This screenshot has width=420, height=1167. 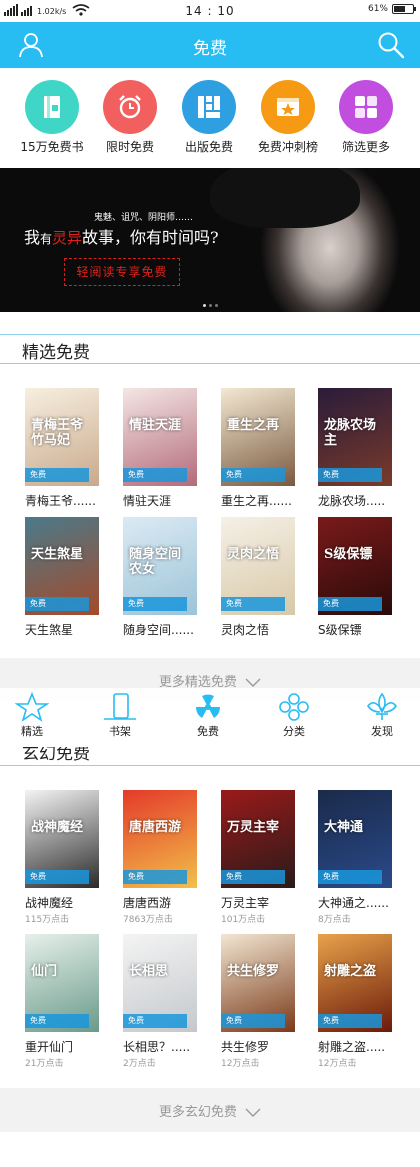 I want to click on category-free-sprint-rank: 免费冲刺榜, so click(x=288, y=117).